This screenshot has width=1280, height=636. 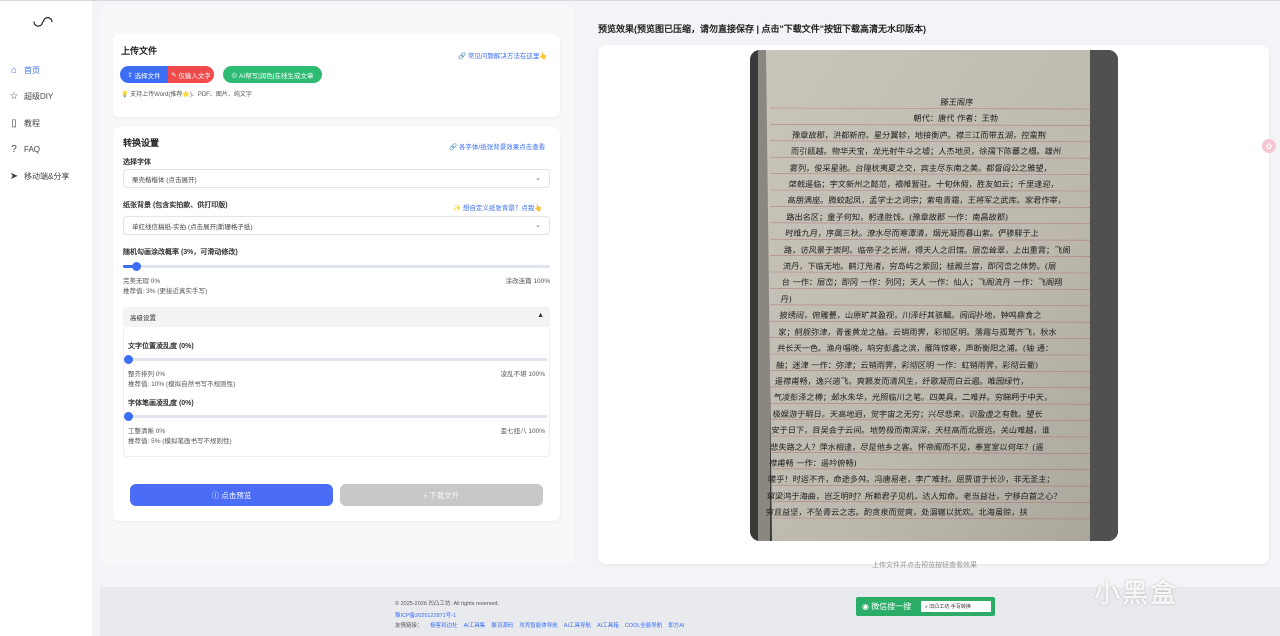 What do you see at coordinates (336, 225) in the screenshot?
I see `paper-select: 单红线信稿纸-实拍 (点击展开|斯珊格子纸) ⌄` at bounding box center [336, 225].